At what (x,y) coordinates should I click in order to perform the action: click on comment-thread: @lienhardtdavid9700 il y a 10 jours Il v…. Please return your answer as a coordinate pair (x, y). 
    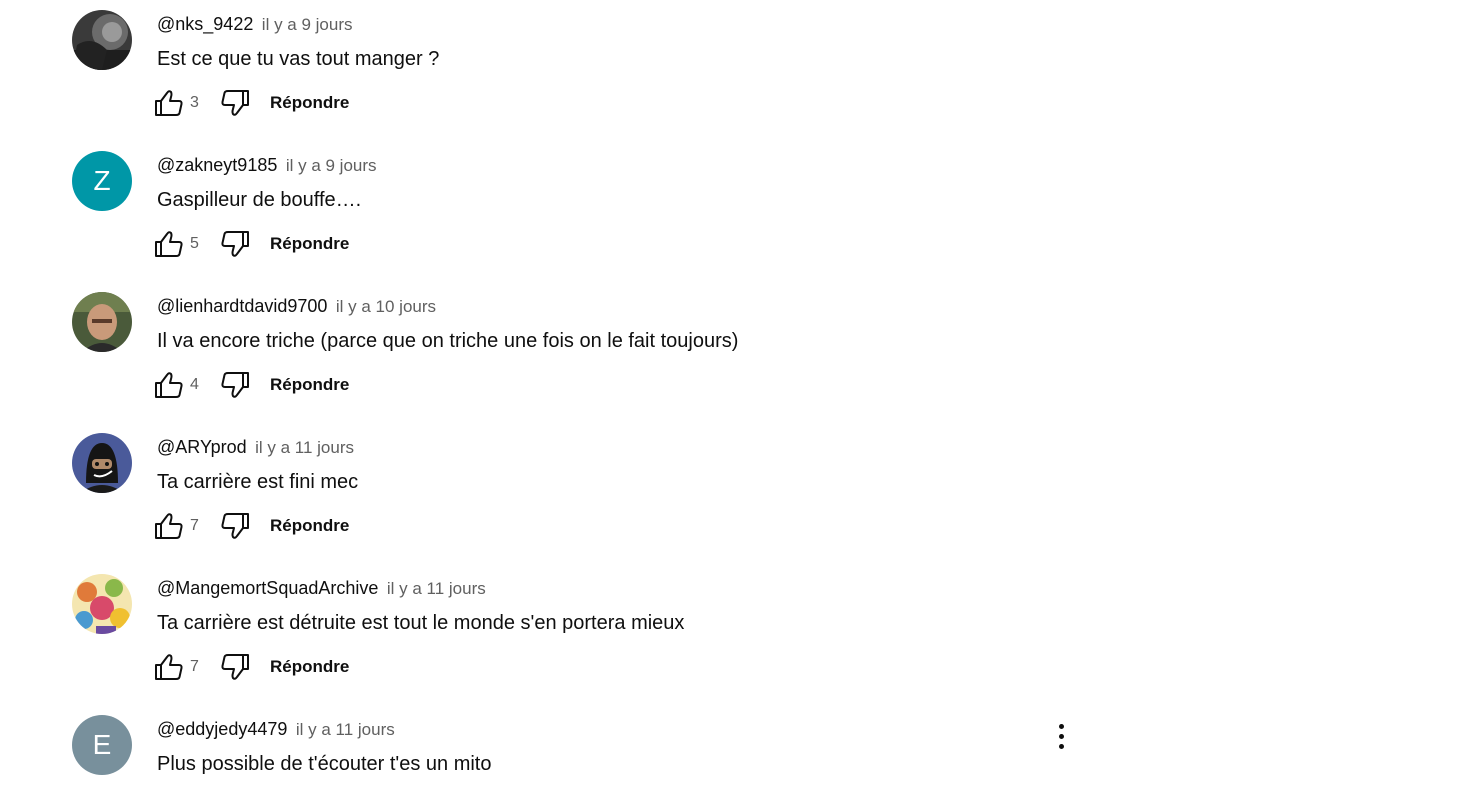
    Looking at the image, I should click on (582, 352).